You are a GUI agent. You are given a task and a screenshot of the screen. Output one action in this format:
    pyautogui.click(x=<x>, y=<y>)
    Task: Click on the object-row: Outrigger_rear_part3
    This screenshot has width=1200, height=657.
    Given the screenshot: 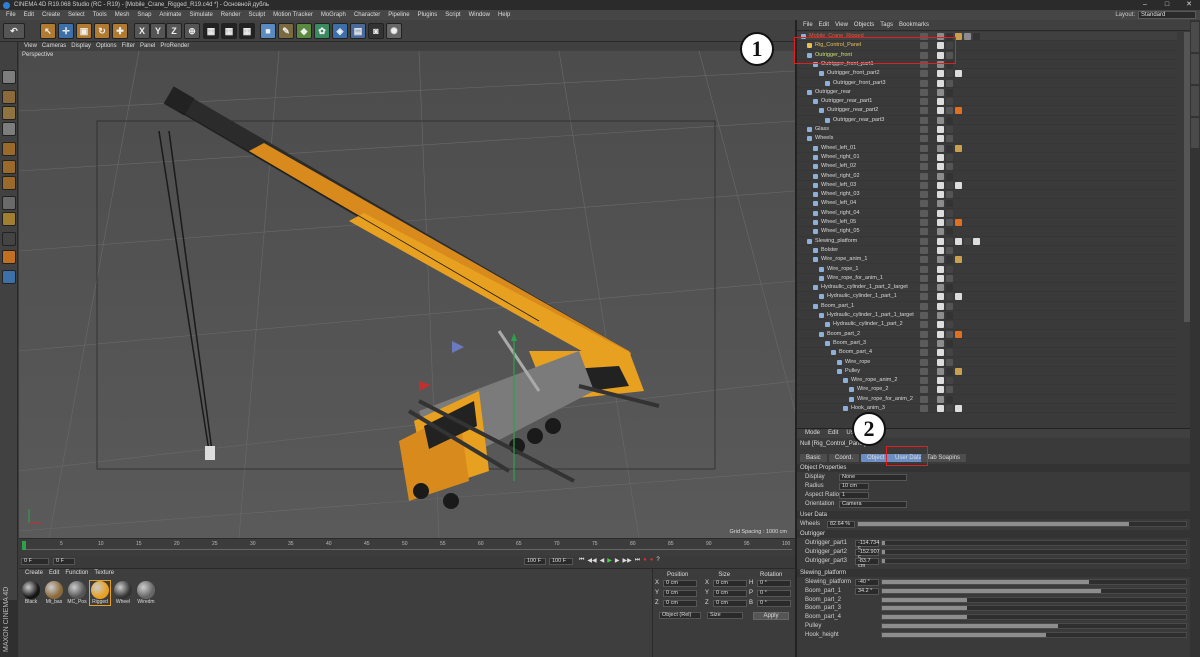 What is the action you would take?
    pyautogui.click(x=987, y=120)
    